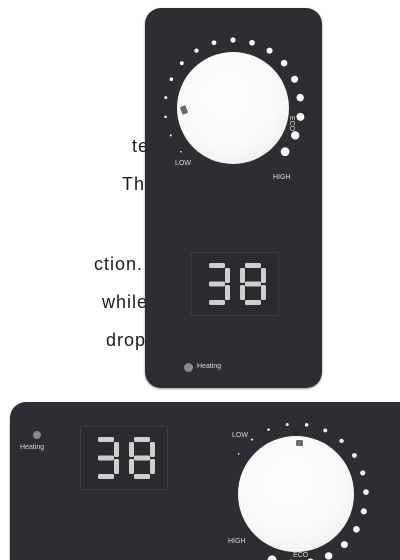 This screenshot has height=560, width=400. I want to click on seven-segment-digits, so click(237, 284).